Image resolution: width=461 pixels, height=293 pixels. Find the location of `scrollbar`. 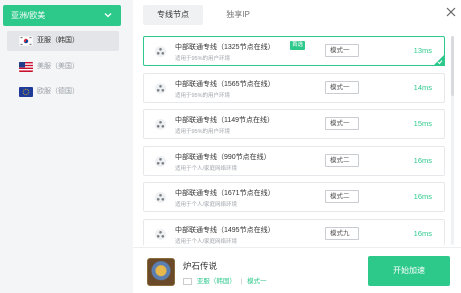

scrollbar is located at coordinates (452, 140).